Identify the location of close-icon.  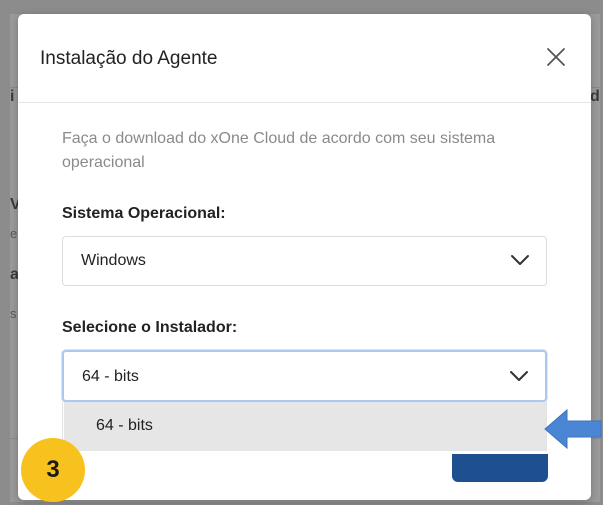
(556, 57).